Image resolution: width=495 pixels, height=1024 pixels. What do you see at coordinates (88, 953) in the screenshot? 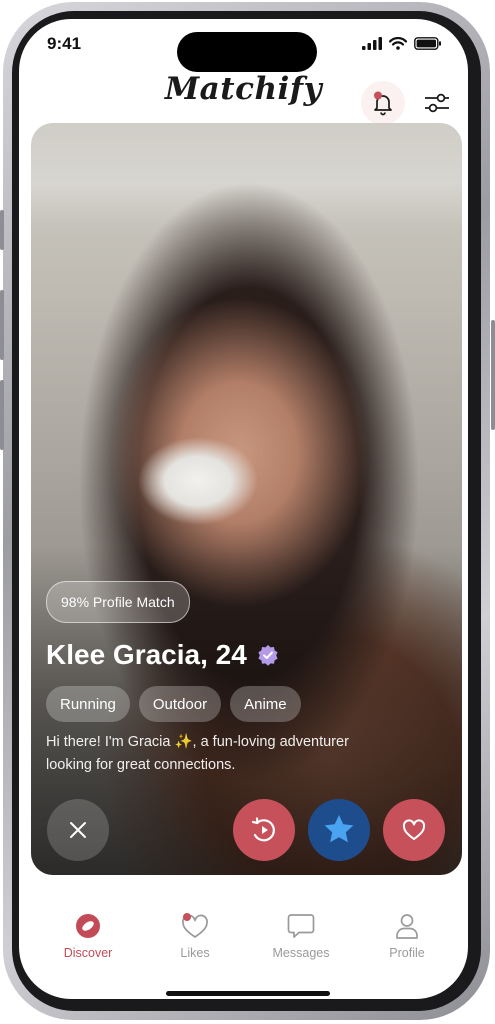
I see `nav-discover-label: Discover` at bounding box center [88, 953].